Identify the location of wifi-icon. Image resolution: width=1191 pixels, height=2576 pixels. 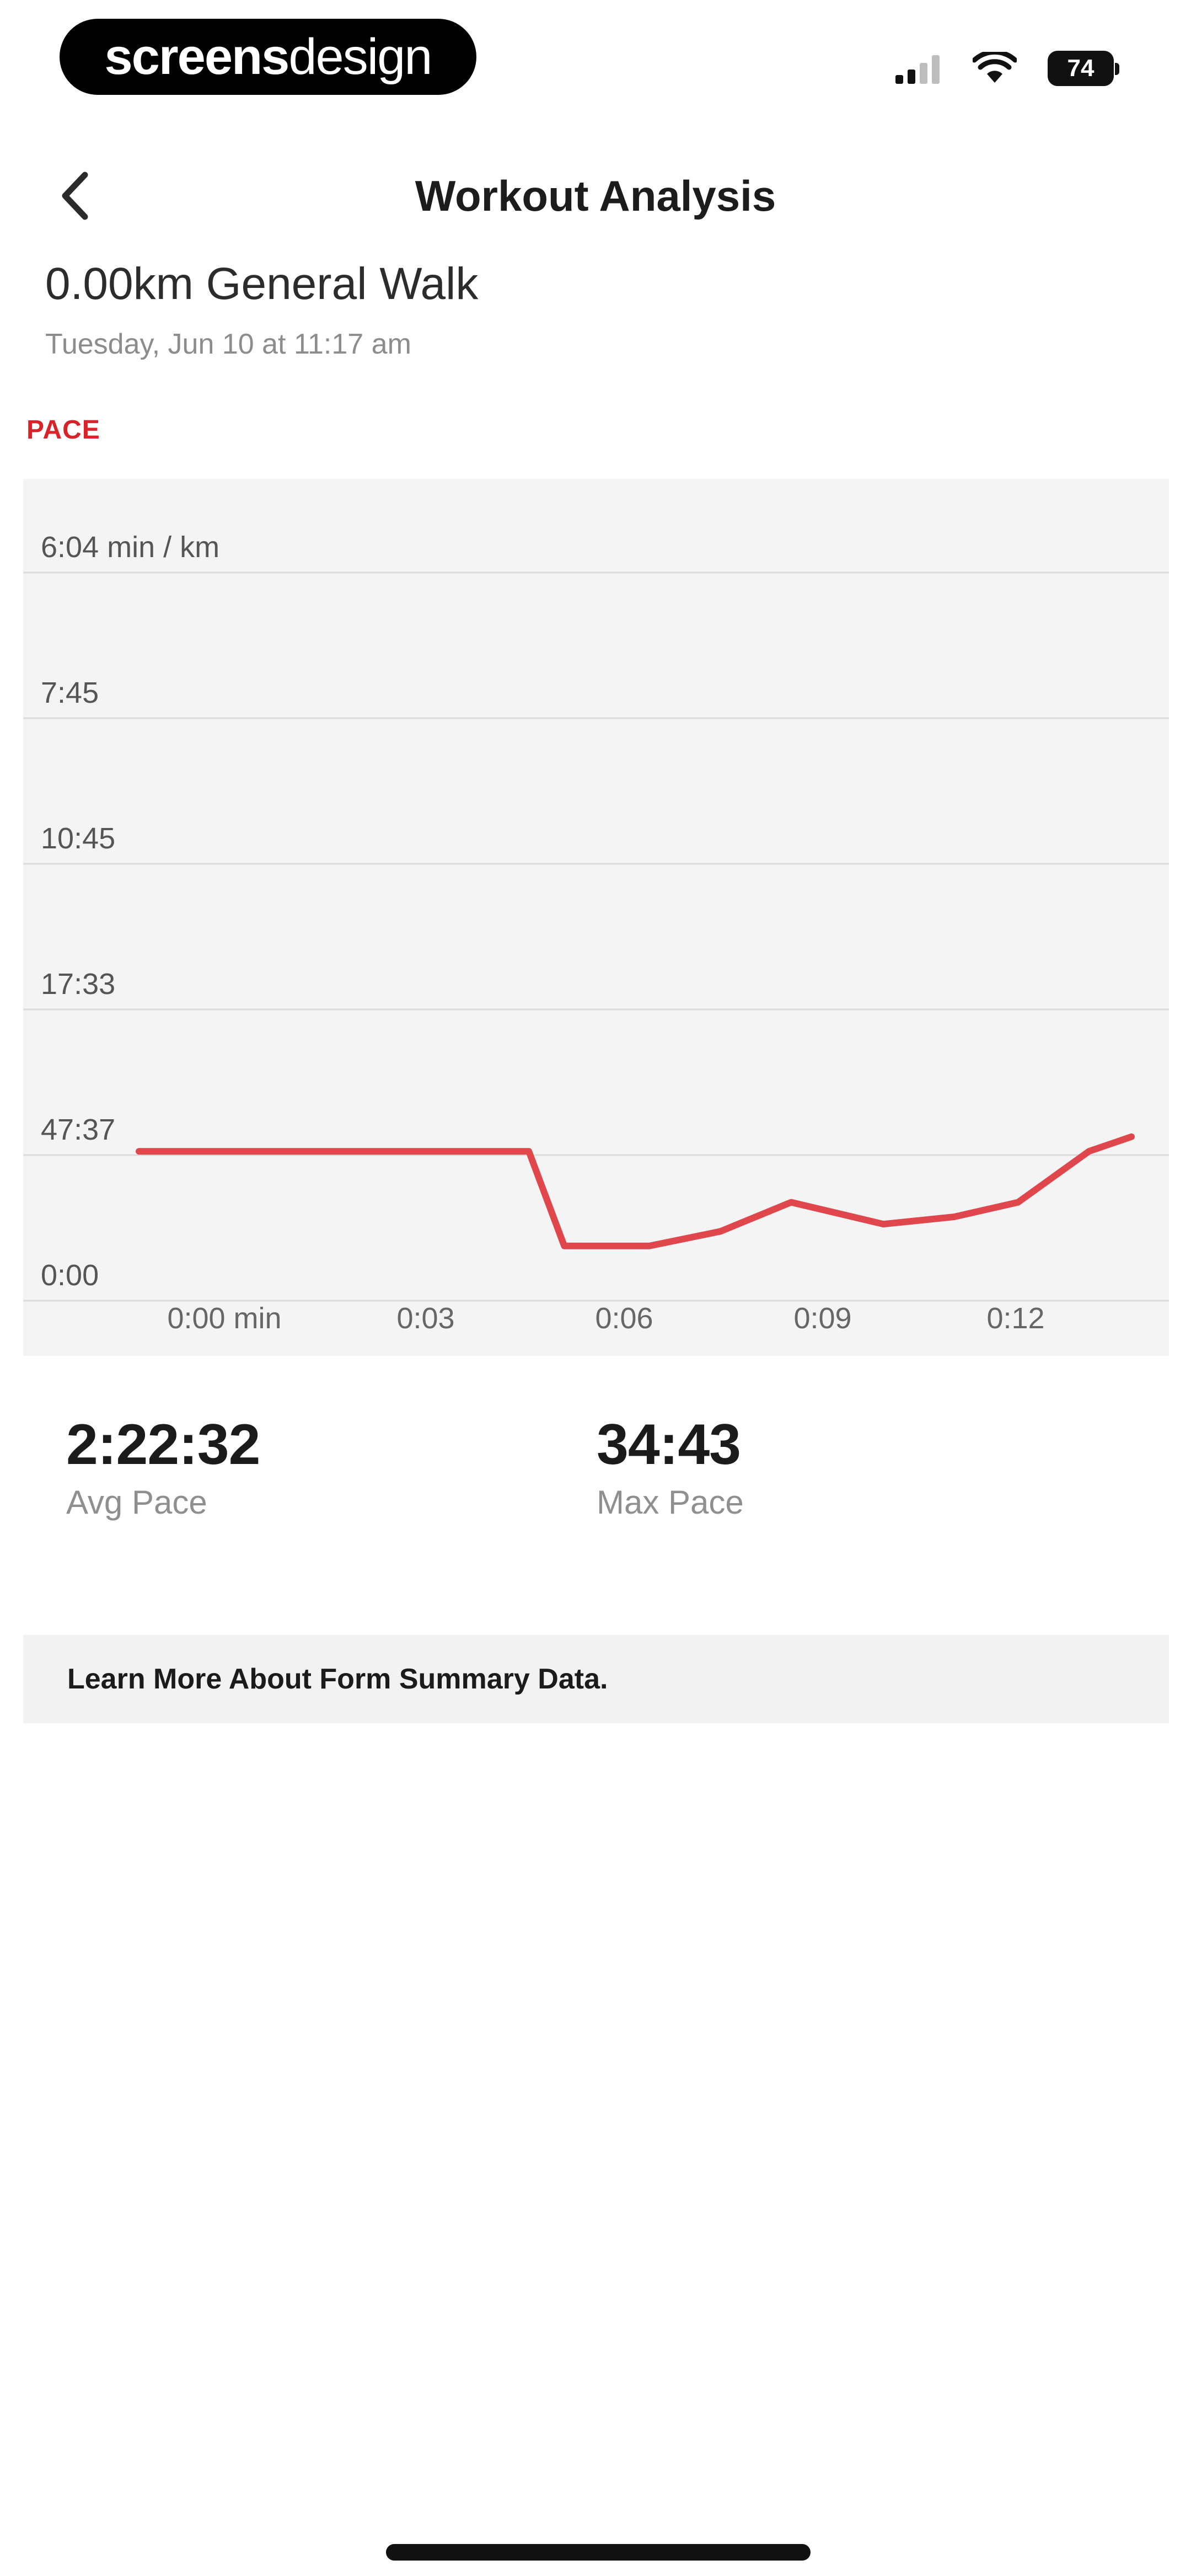
(995, 67).